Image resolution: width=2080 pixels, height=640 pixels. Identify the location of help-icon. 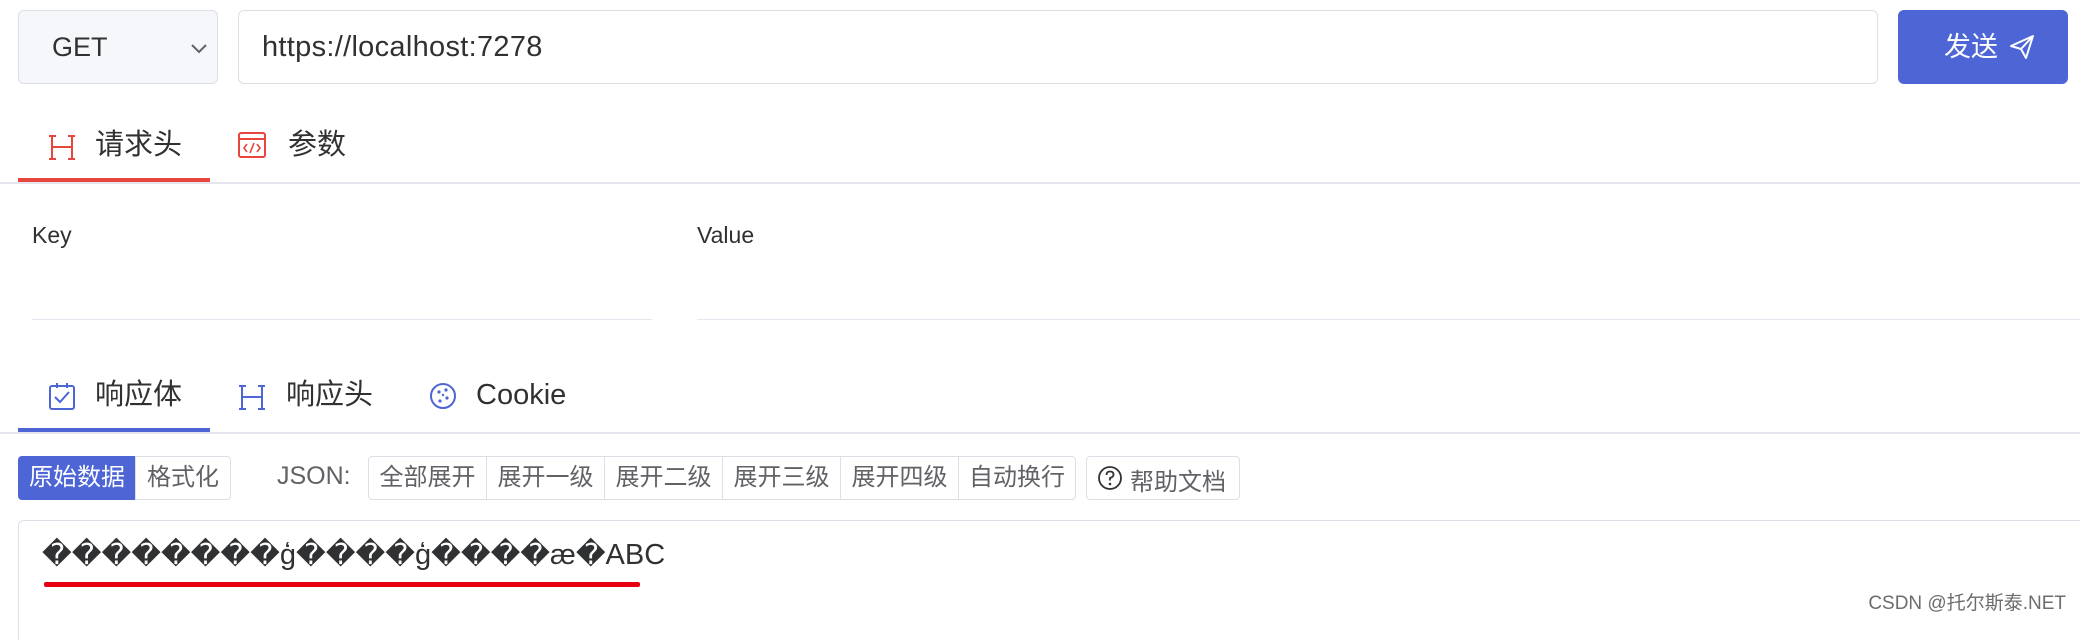
(1110, 478).